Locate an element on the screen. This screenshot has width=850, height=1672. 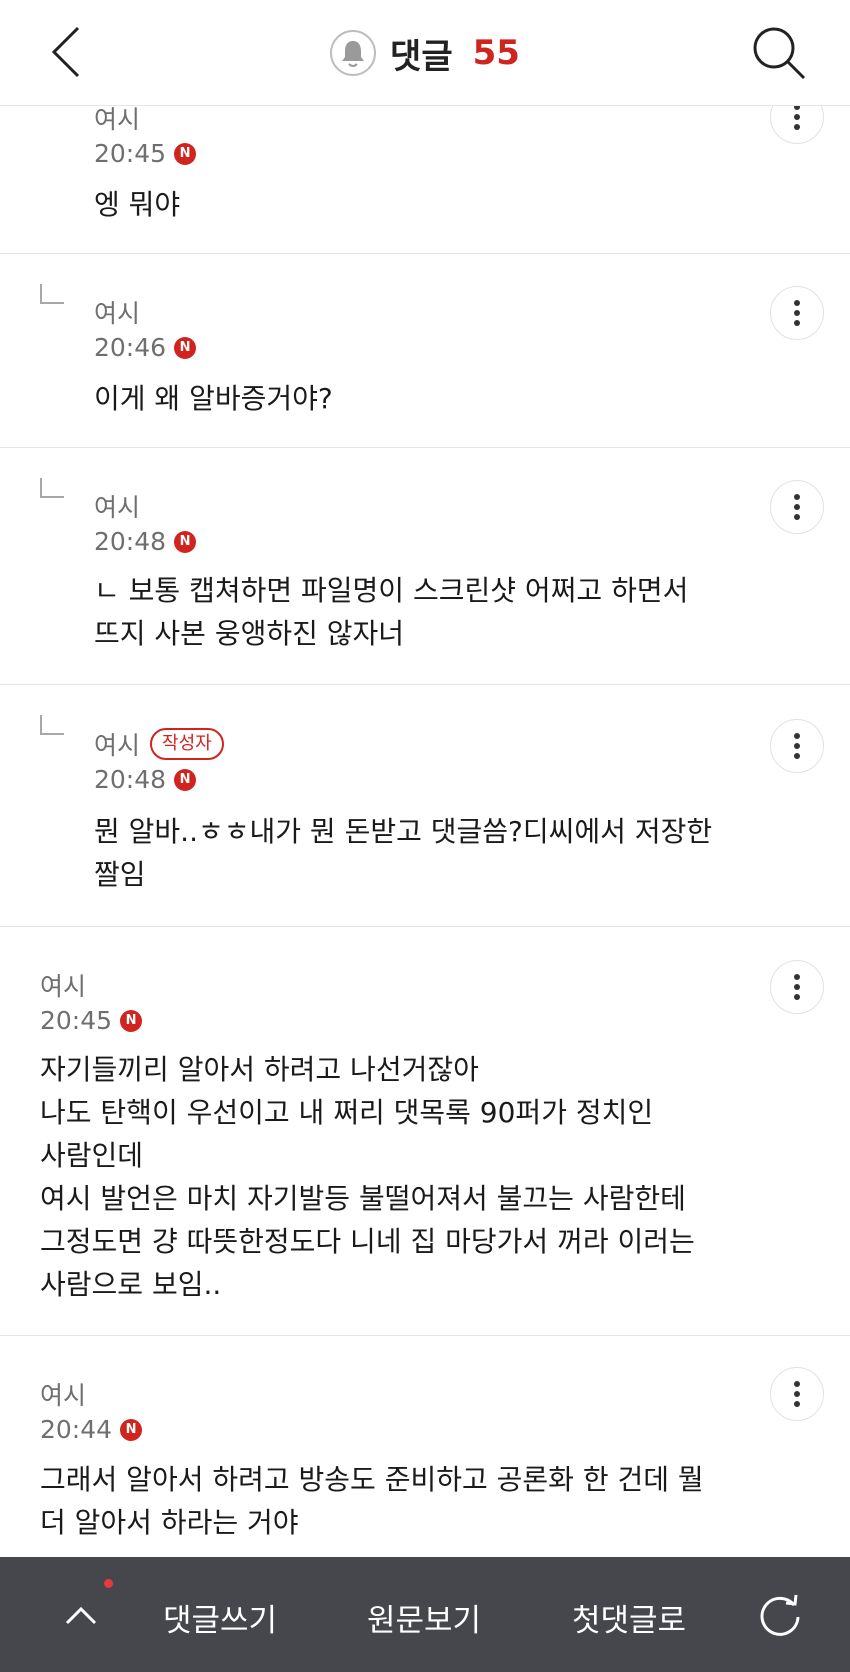
comment-text: 이게 왜 알바증거야? is located at coordinates (213, 398).